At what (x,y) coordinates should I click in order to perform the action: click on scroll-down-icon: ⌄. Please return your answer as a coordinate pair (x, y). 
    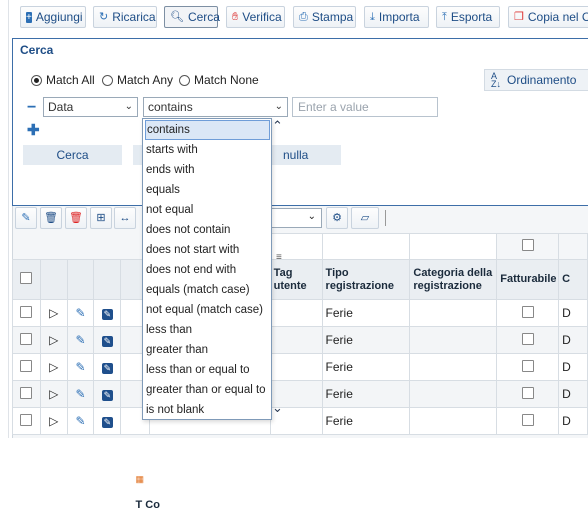
    Looking at the image, I should click on (277, 408).